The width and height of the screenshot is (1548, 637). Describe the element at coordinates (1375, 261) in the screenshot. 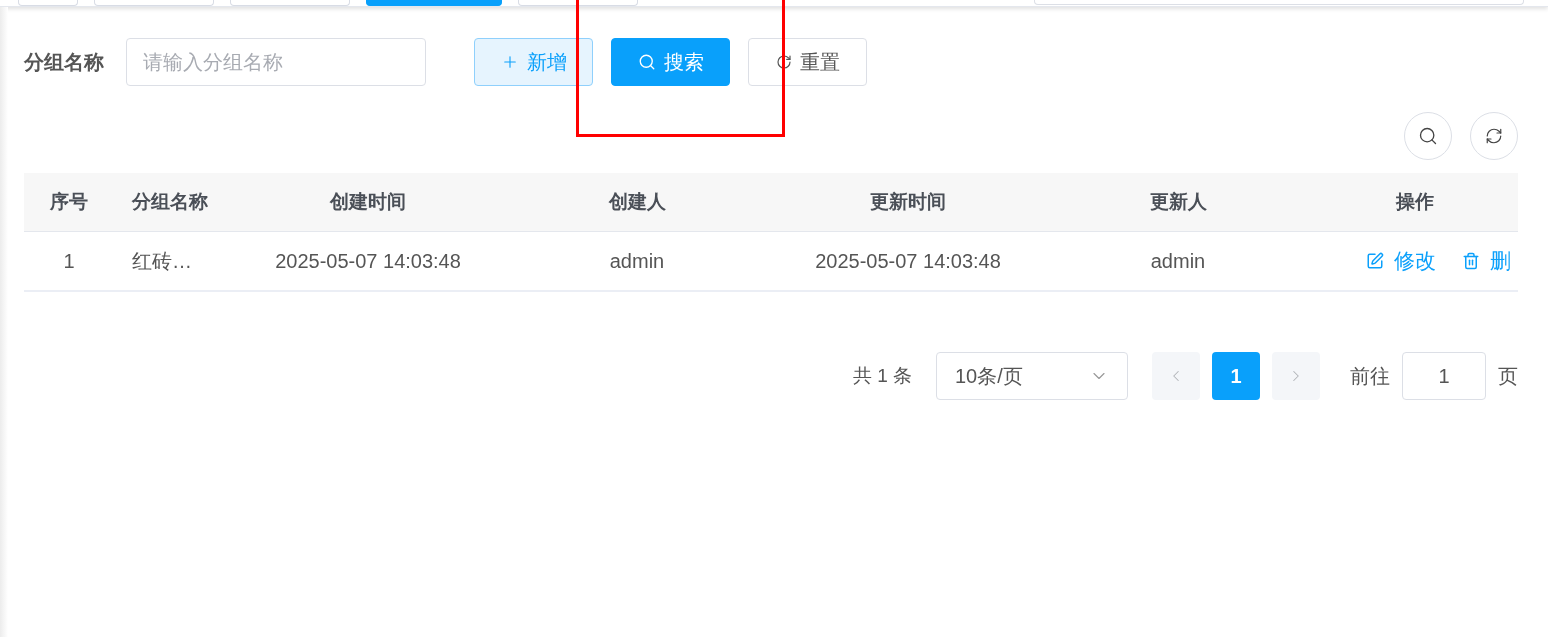

I see `edit-icon` at that location.